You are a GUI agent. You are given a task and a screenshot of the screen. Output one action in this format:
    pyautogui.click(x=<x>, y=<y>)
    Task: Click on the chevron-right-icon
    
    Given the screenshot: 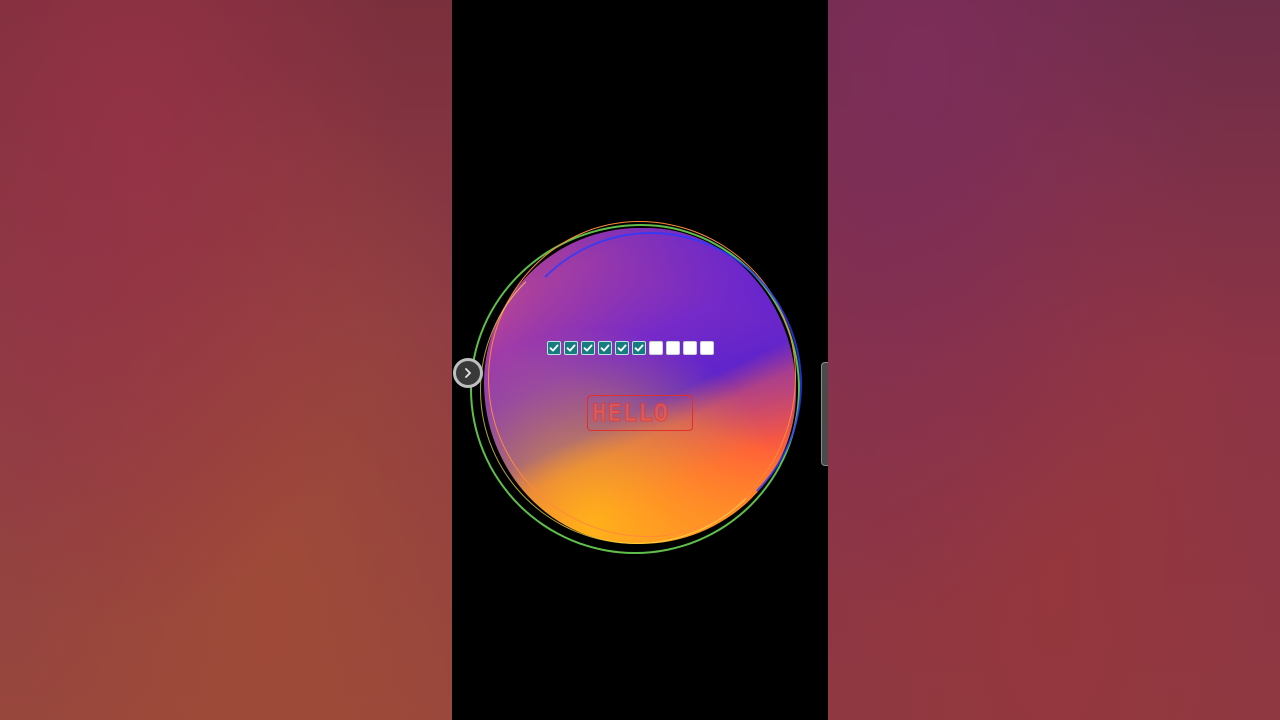 What is the action you would take?
    pyautogui.click(x=468, y=373)
    